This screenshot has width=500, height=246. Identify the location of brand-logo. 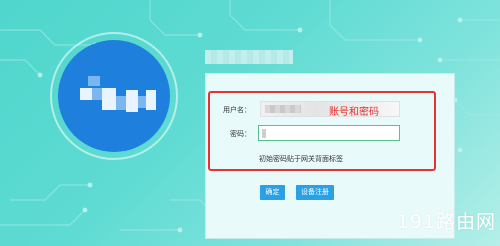
(114, 96).